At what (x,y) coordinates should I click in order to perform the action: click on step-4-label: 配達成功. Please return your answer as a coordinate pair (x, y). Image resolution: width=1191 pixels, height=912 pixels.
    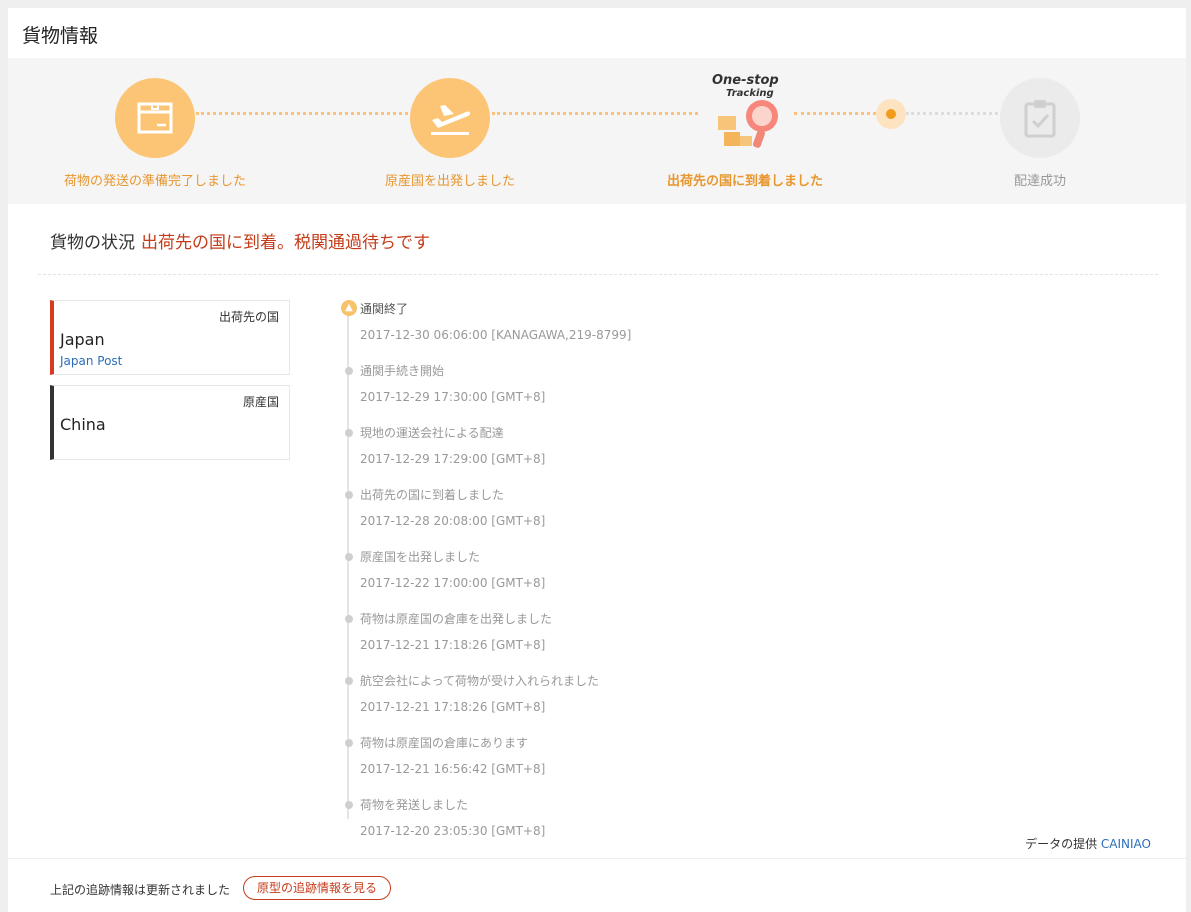
    Looking at the image, I should click on (1039, 181).